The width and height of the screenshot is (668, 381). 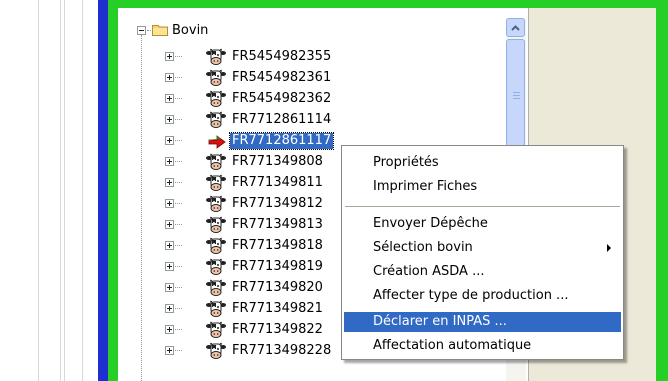 I want to click on tree-node-label-selected: FR7712861117, so click(x=281, y=141).